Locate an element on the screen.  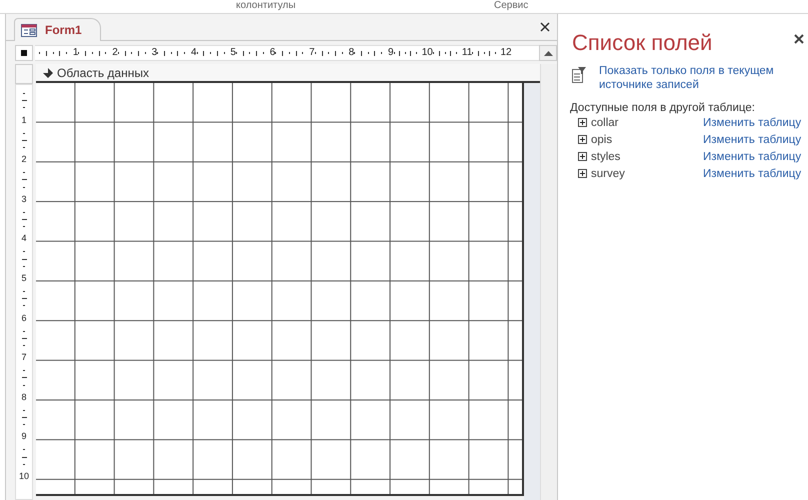
show-current-fields-link: Показать только поля в текущем источнике записей is located at coordinates (699, 78).